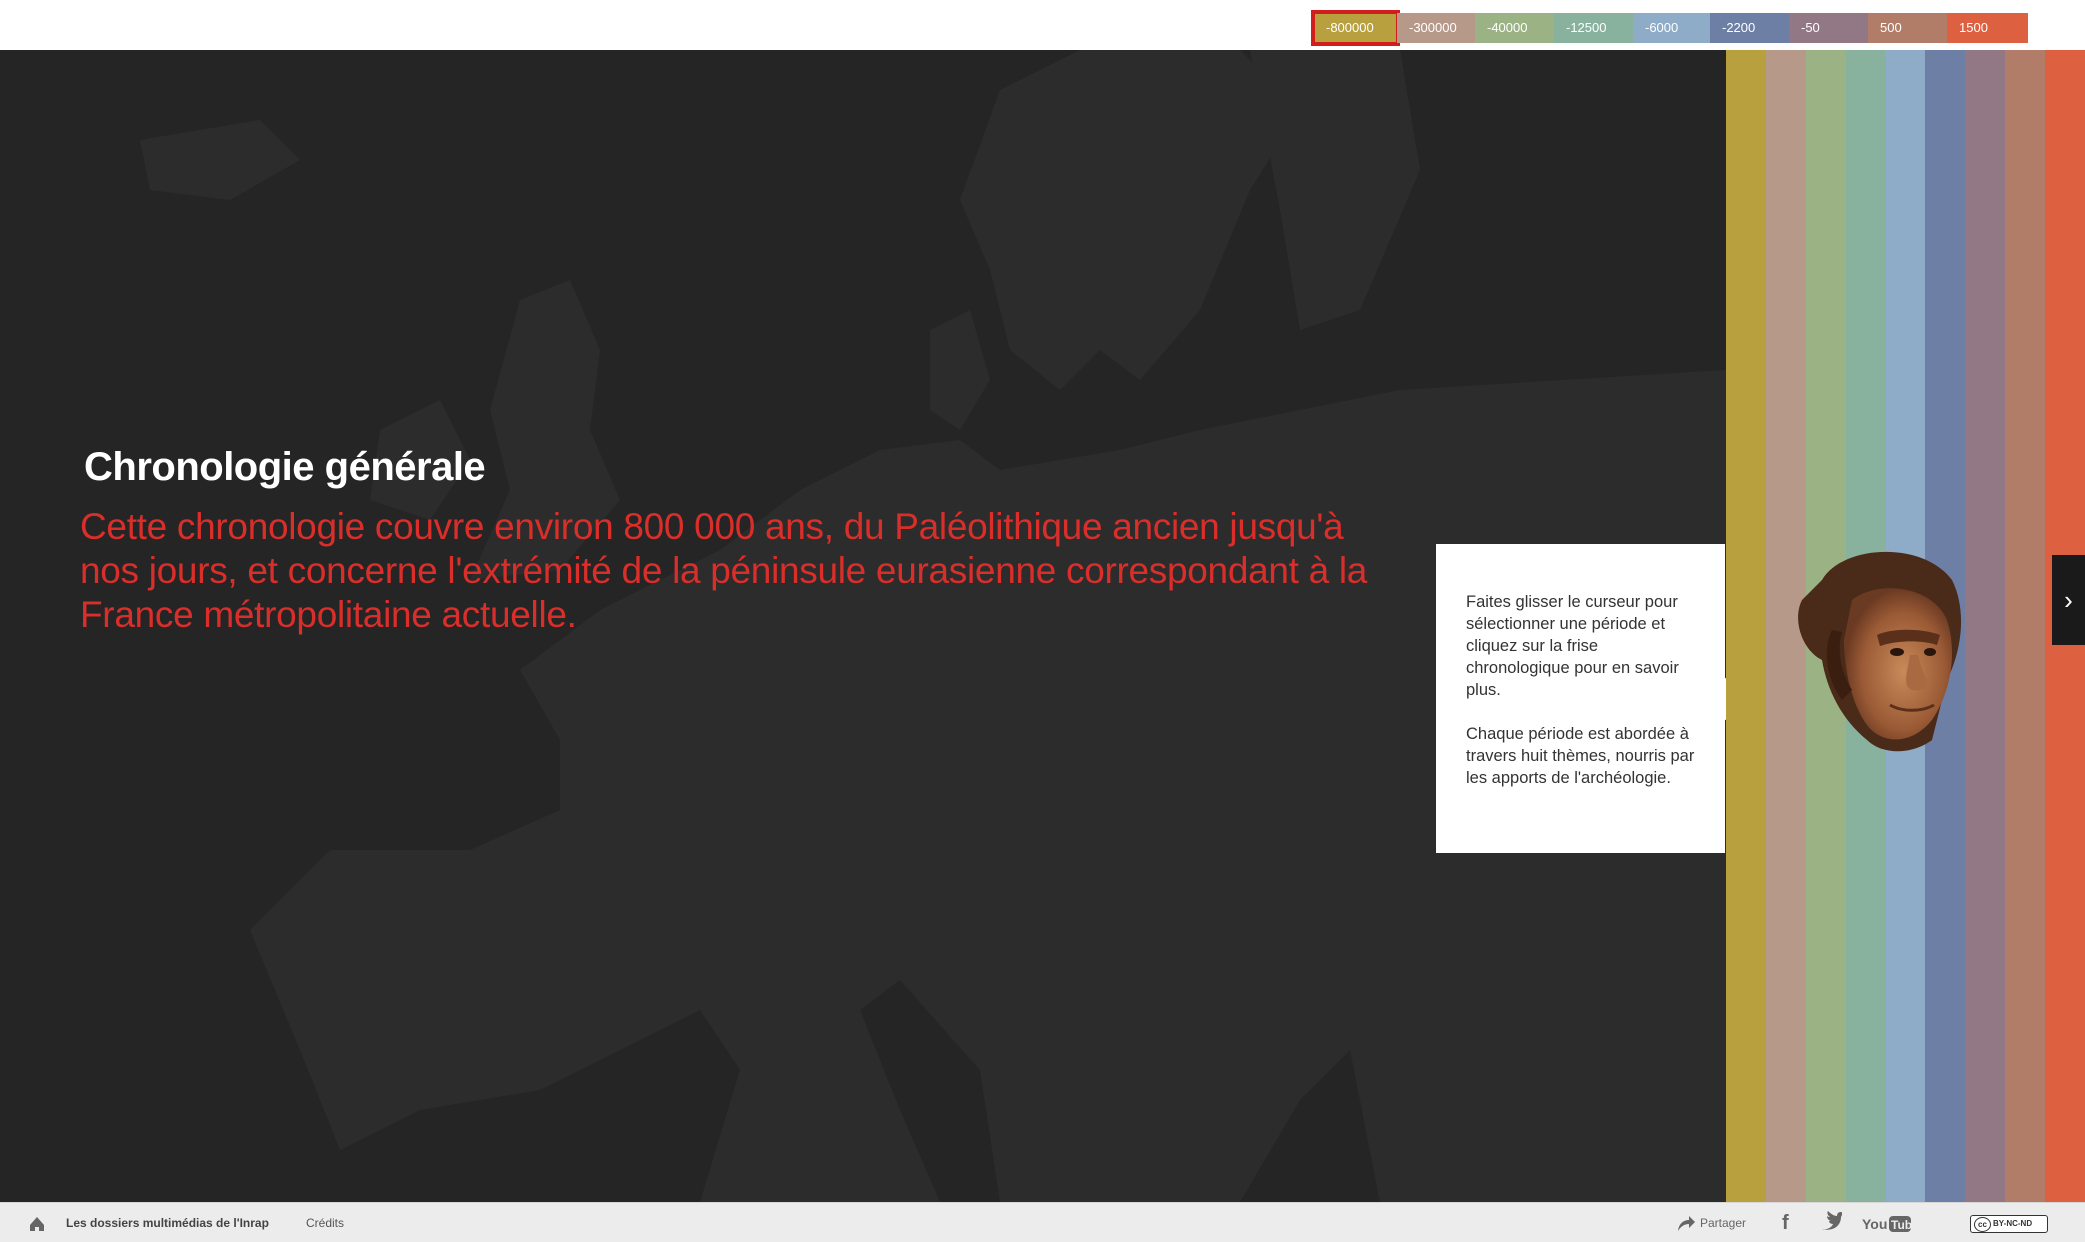  I want to click on home-icon, so click(37, 1222).